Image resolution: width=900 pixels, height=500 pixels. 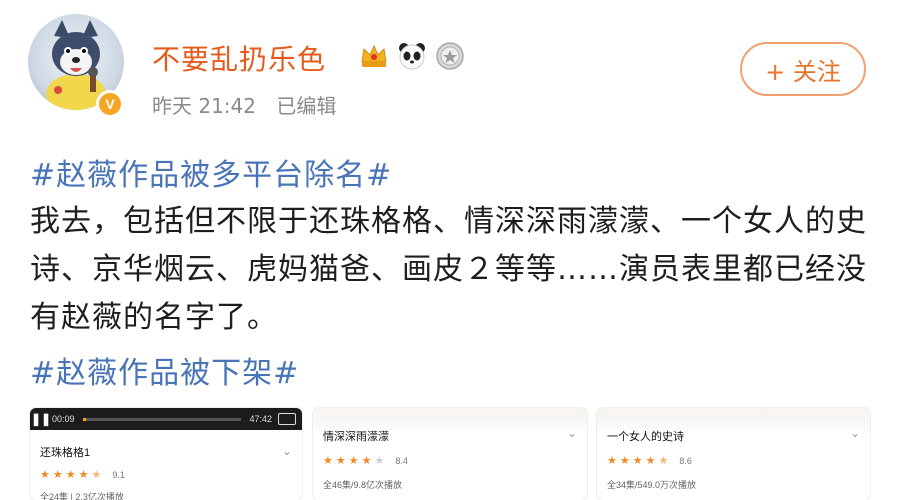 What do you see at coordinates (239, 58) in the screenshot?
I see `username: 不要乱扔乐色` at bounding box center [239, 58].